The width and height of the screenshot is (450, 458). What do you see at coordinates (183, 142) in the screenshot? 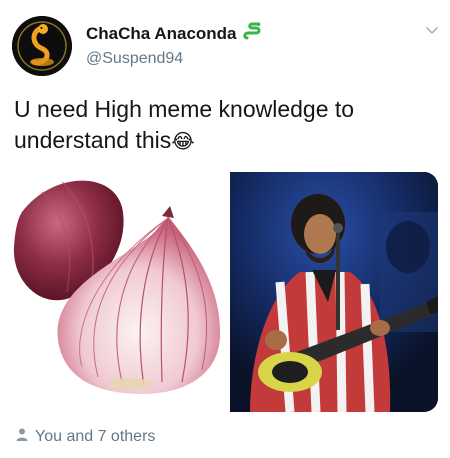
I see `tears-of-joy-emoji: 😂` at bounding box center [183, 142].